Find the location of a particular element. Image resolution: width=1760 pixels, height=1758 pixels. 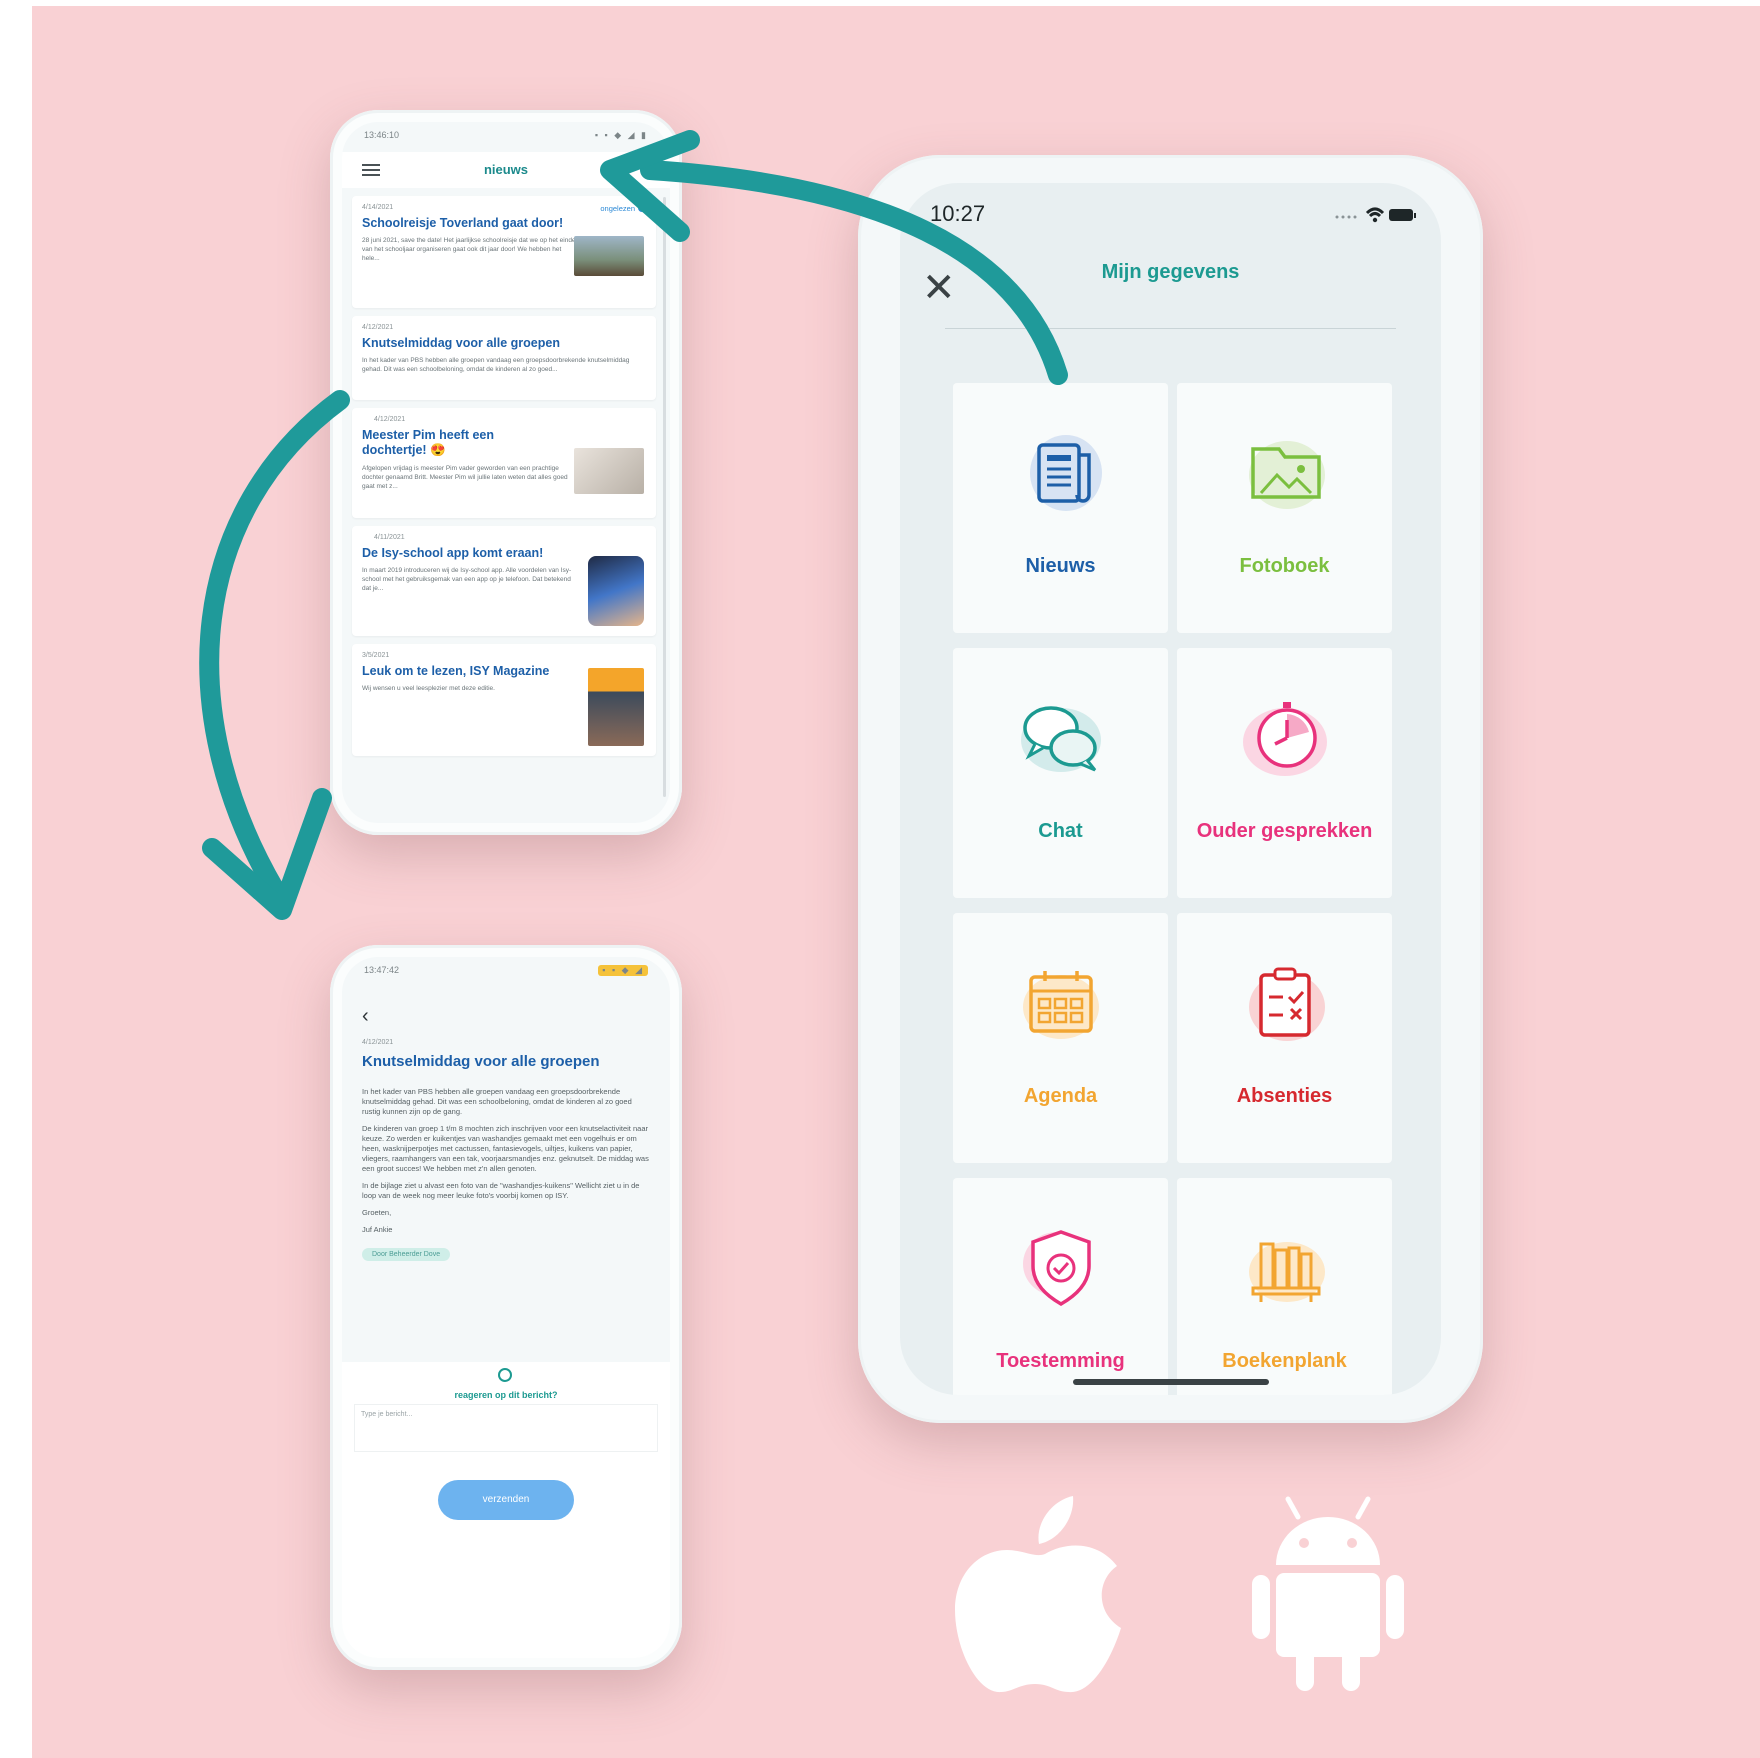

news-date: 3/5/2021 is located at coordinates (376, 655).